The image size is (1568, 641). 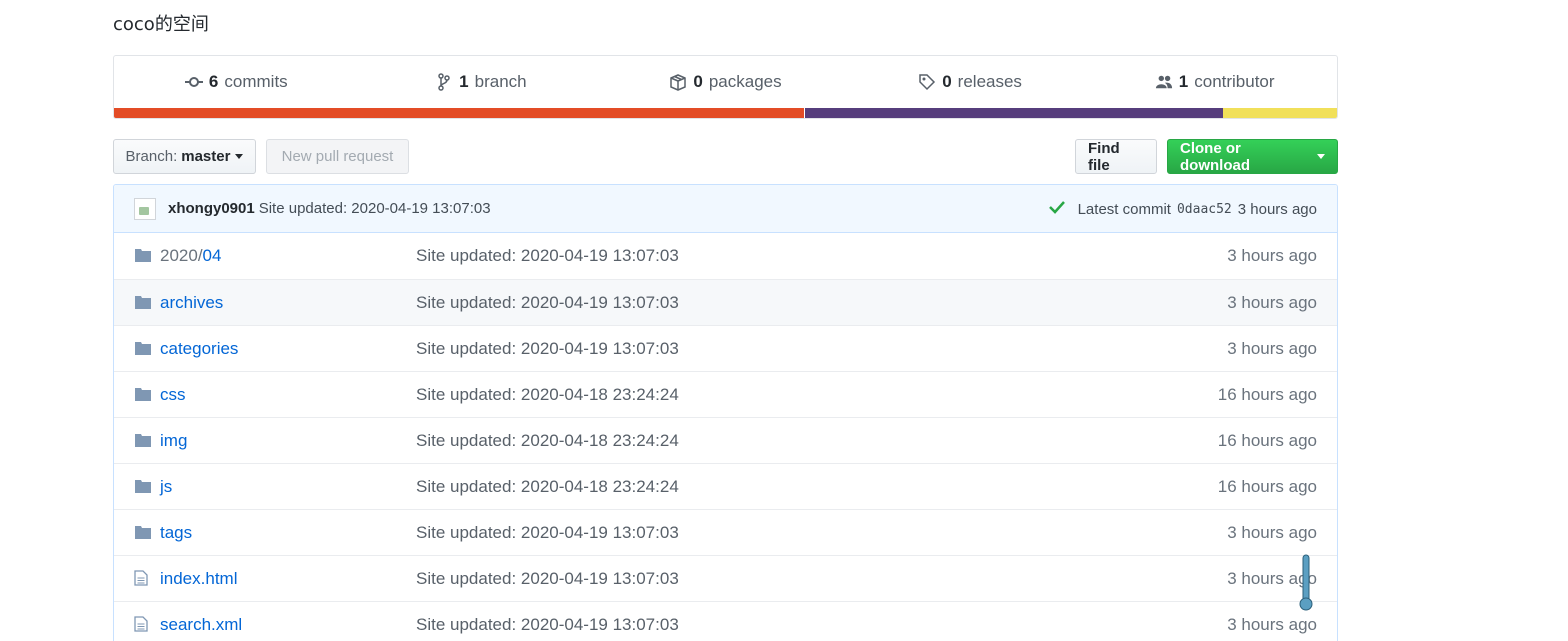 I want to click on file-name-link: search.xml, so click(x=201, y=625).